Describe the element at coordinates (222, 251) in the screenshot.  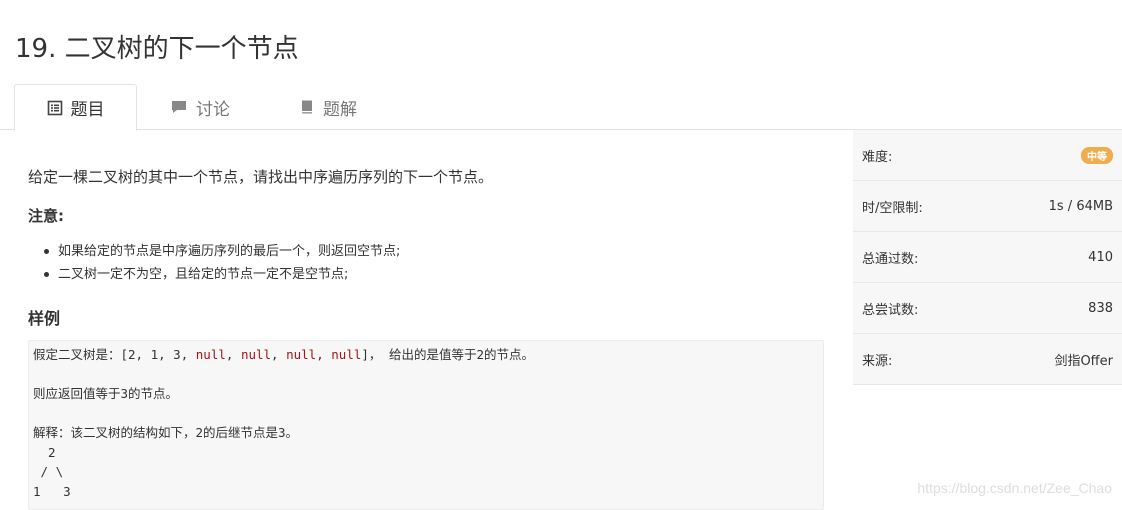
I see `note-item: 如果给定的节点是中序遍历序列的最后一个，则返回空节点;` at that location.